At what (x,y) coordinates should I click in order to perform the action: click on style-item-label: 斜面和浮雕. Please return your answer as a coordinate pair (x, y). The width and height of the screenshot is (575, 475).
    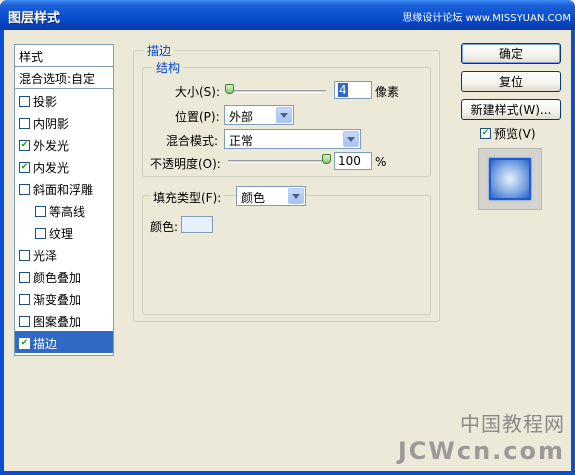
    Looking at the image, I should click on (63, 190).